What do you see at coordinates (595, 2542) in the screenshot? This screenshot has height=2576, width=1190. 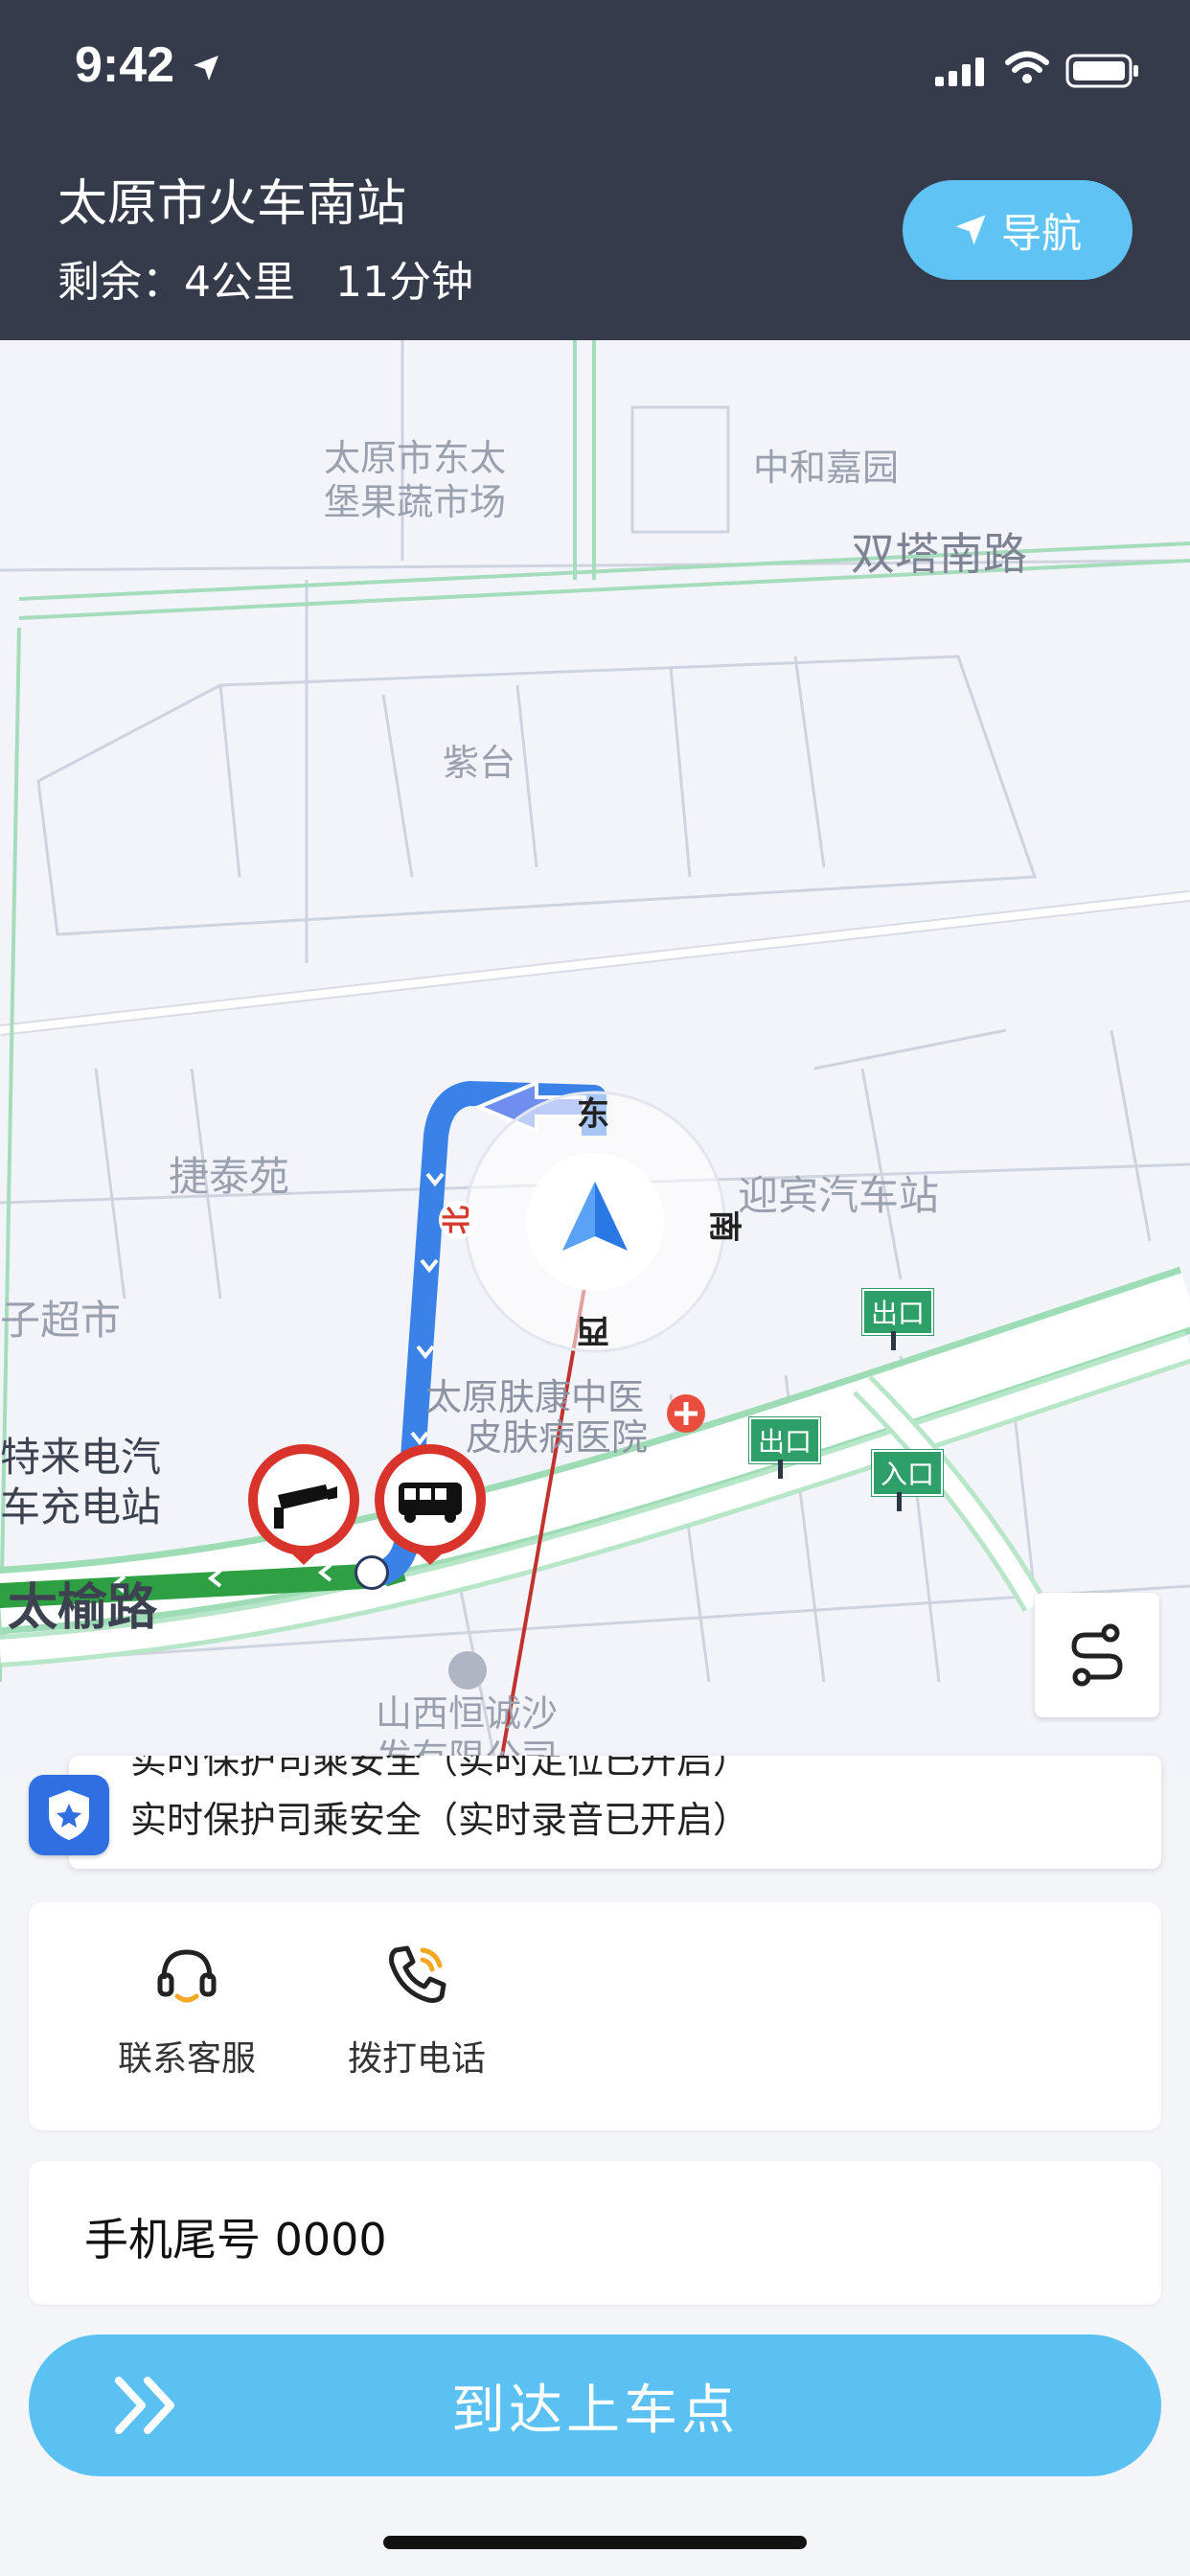 I see `home-indicator` at bounding box center [595, 2542].